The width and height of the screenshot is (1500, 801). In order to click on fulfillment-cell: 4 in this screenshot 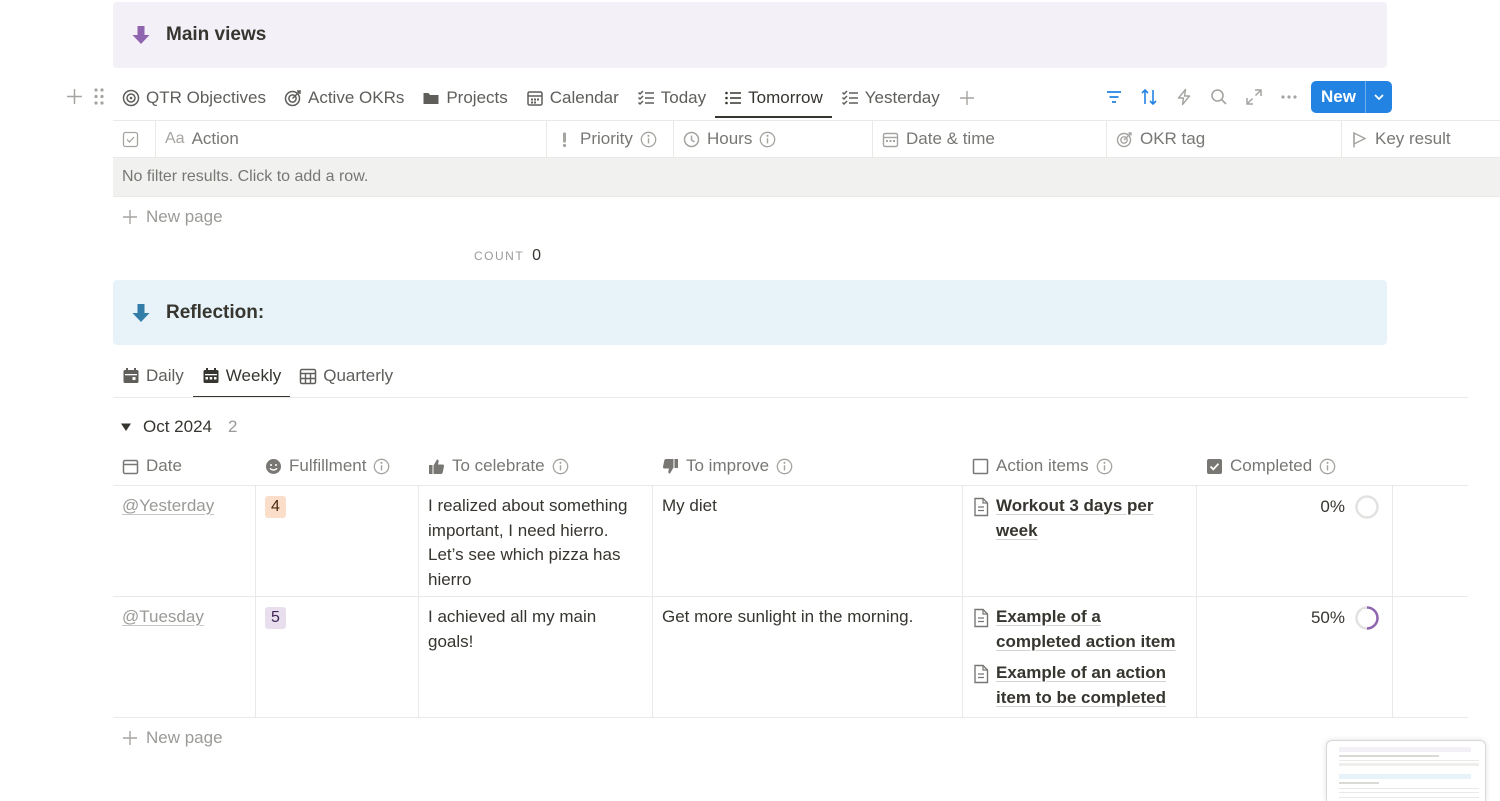, I will do `click(337, 541)`.